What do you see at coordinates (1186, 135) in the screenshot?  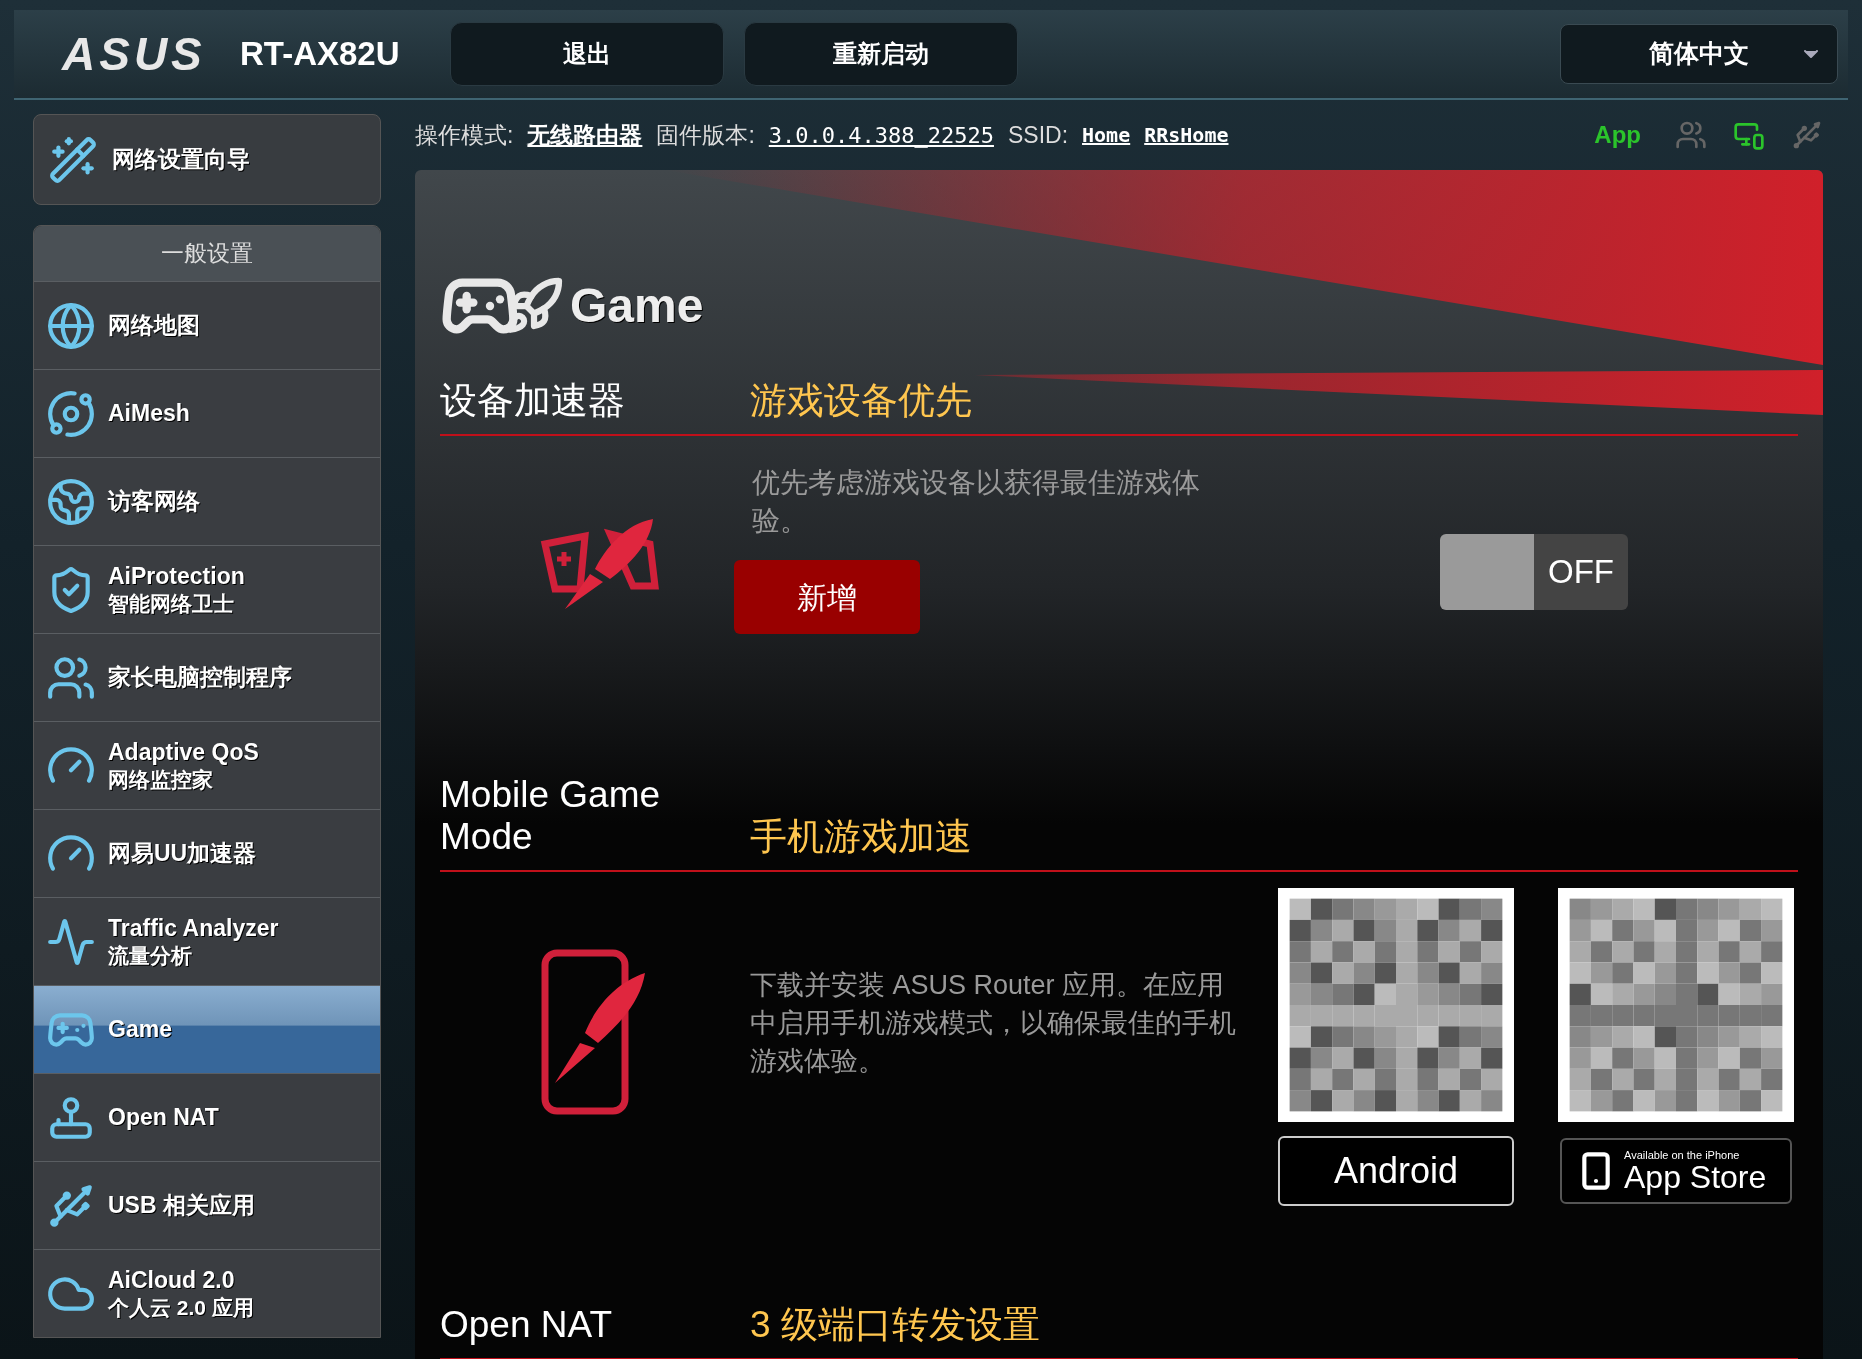 I see `ssid-link: RRsHome` at bounding box center [1186, 135].